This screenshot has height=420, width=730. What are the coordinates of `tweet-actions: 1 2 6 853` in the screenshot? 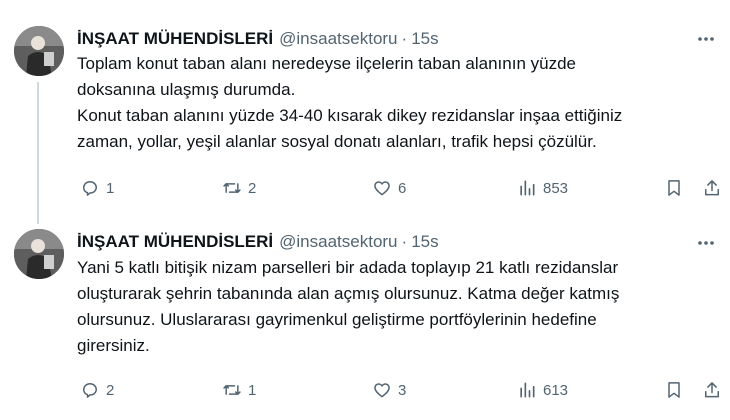 It's located at (365, 188).